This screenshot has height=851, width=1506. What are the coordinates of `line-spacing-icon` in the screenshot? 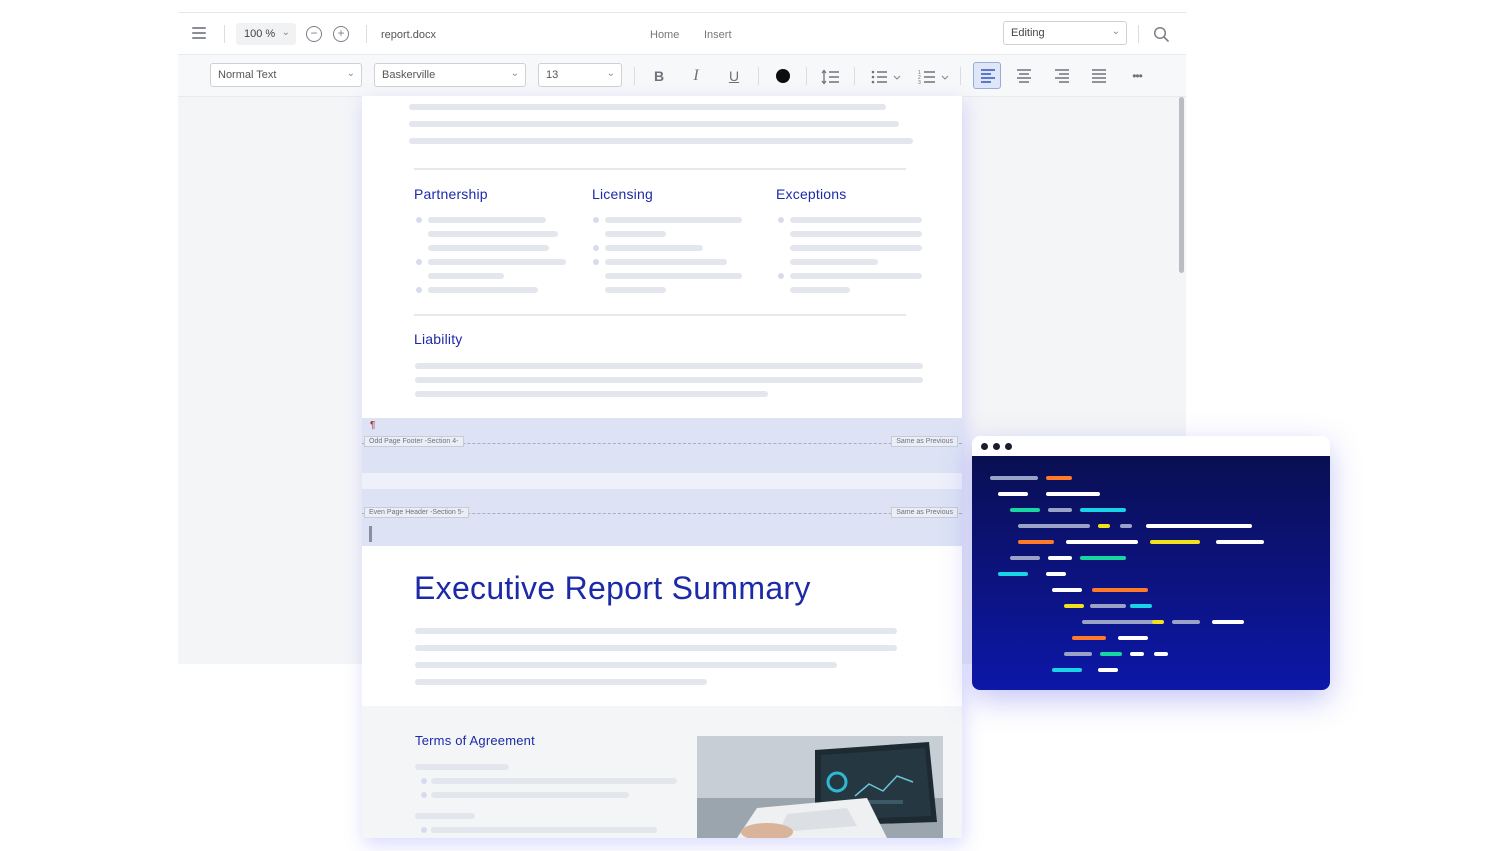 It's located at (831, 77).